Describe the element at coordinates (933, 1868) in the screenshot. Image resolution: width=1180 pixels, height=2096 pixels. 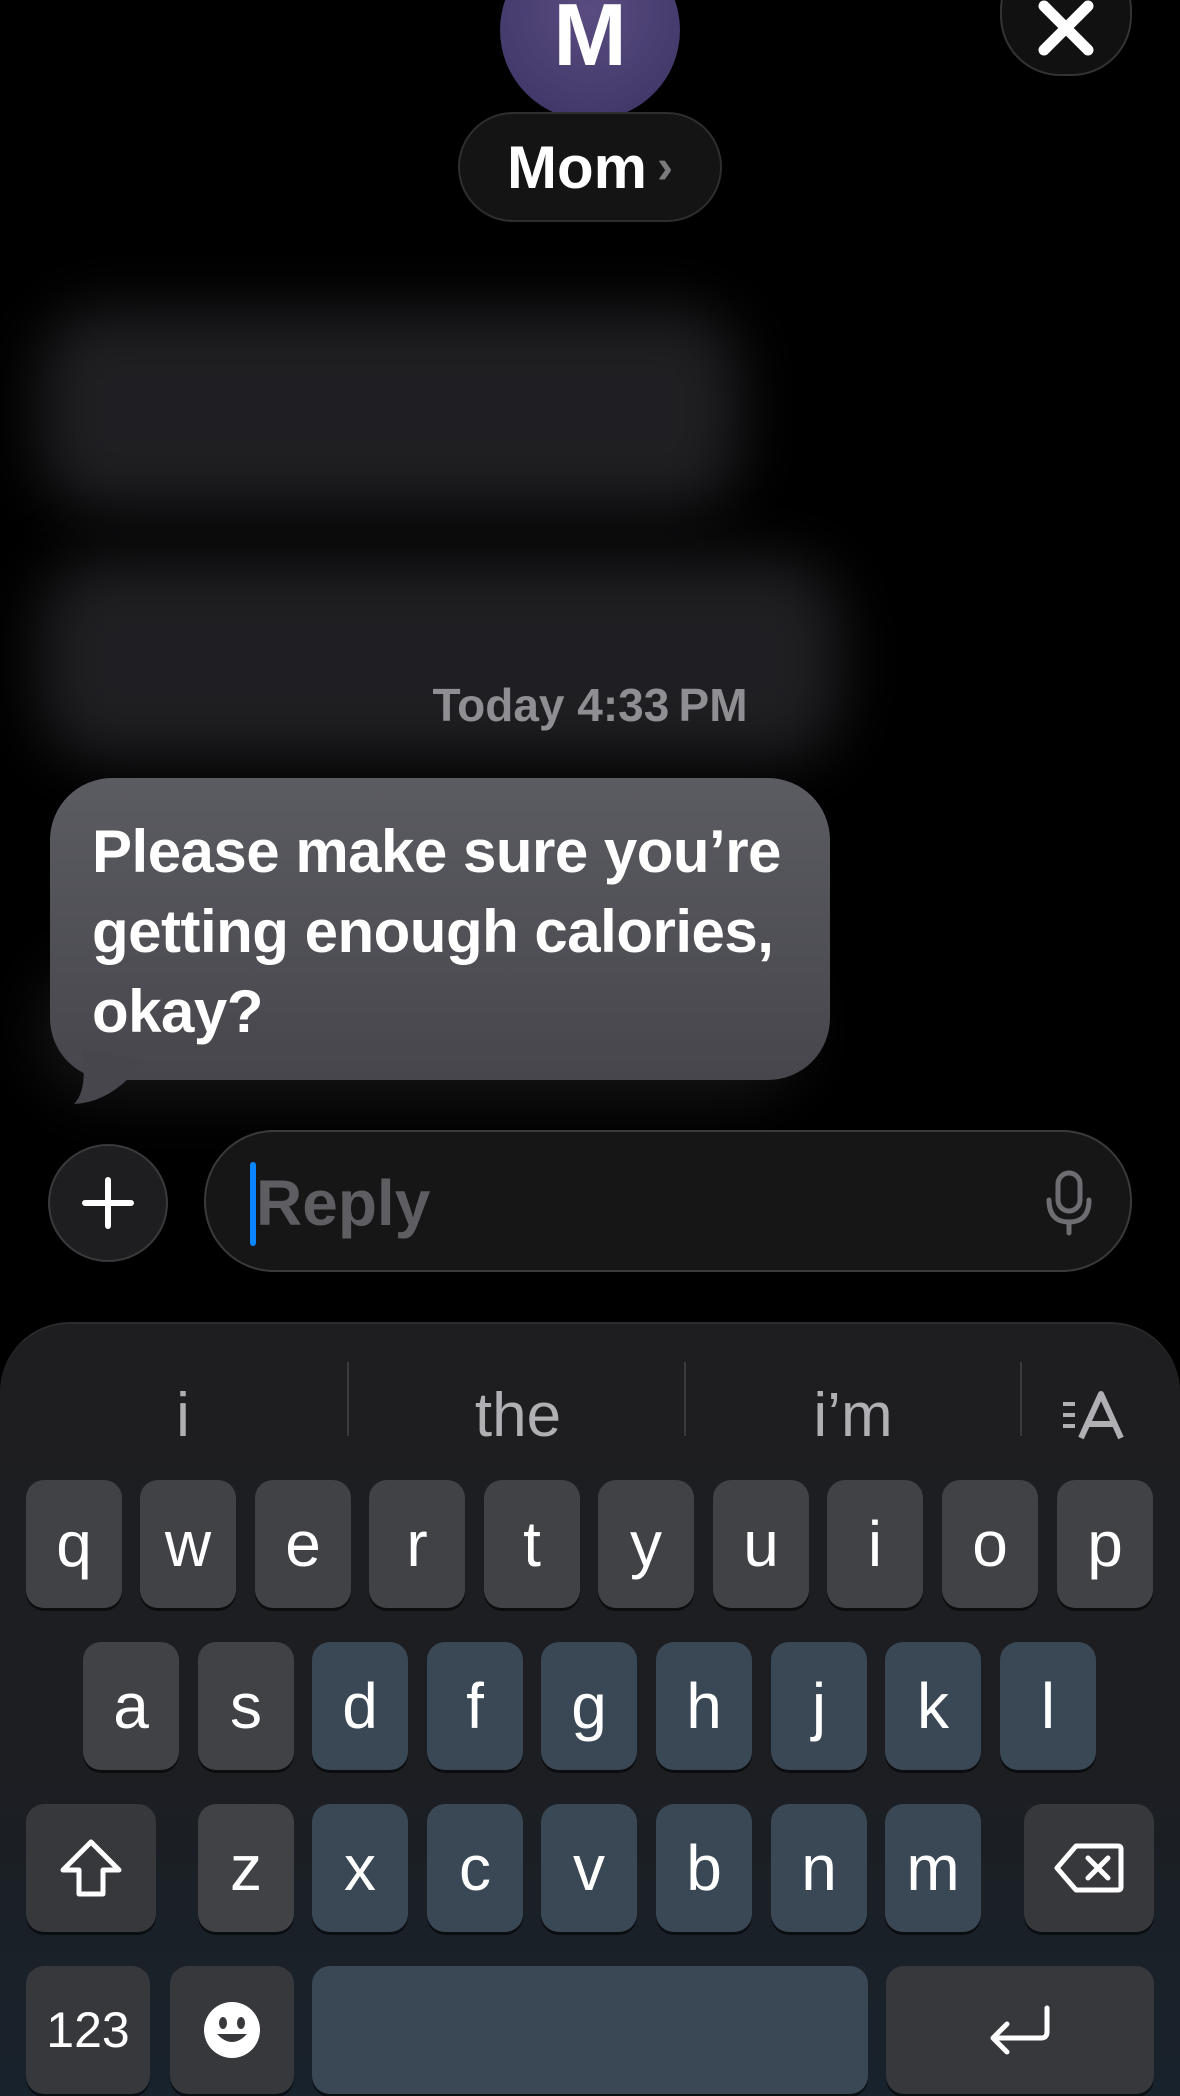
I see `key-m: m` at that location.